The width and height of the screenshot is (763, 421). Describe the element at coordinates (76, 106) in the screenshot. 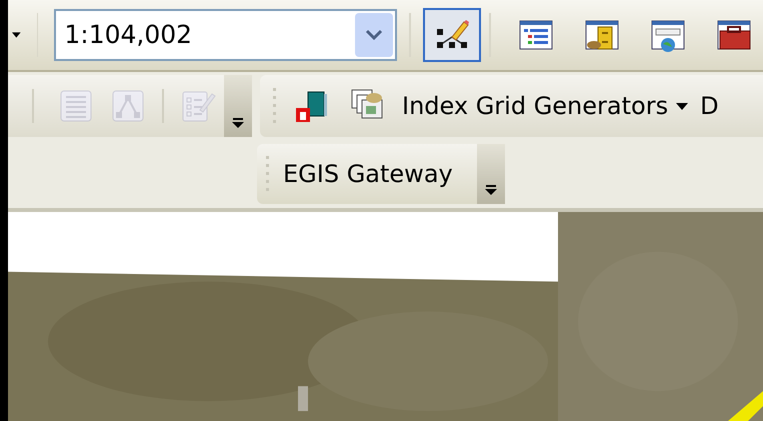

I see `table-icon` at that location.